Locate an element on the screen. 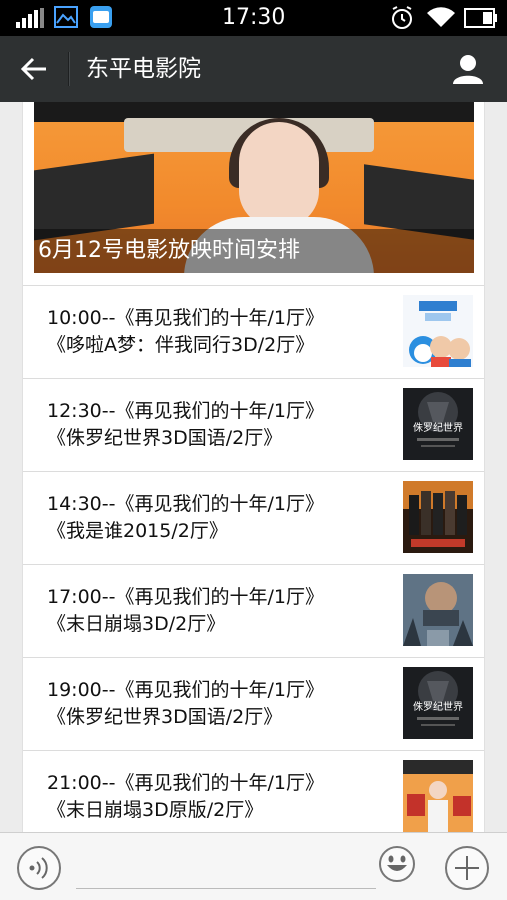 This screenshot has width=507, height=900. schedule-row: 17:00--《再见我们的十年/1厅》 《末日崩塌3D/2厅》 is located at coordinates (253, 610).